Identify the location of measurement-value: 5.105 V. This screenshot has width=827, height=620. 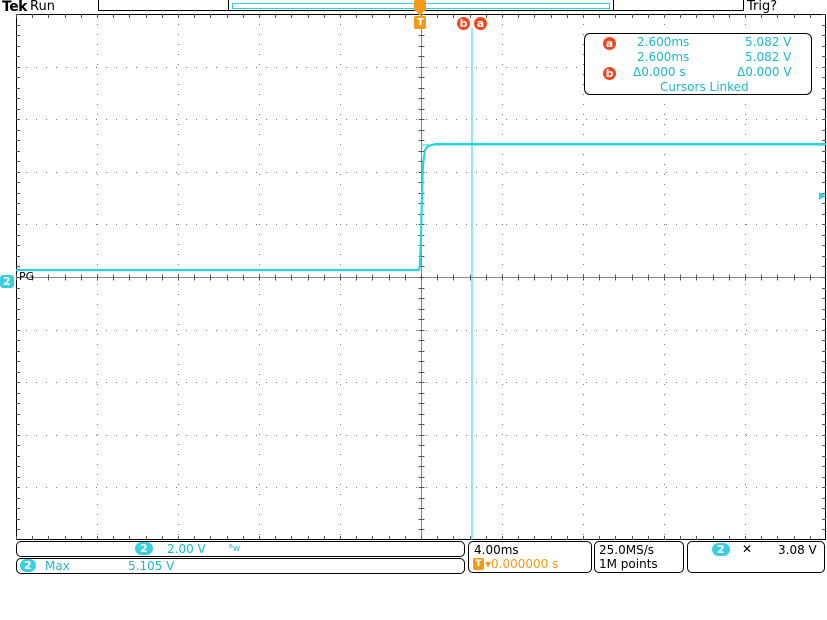
(151, 566).